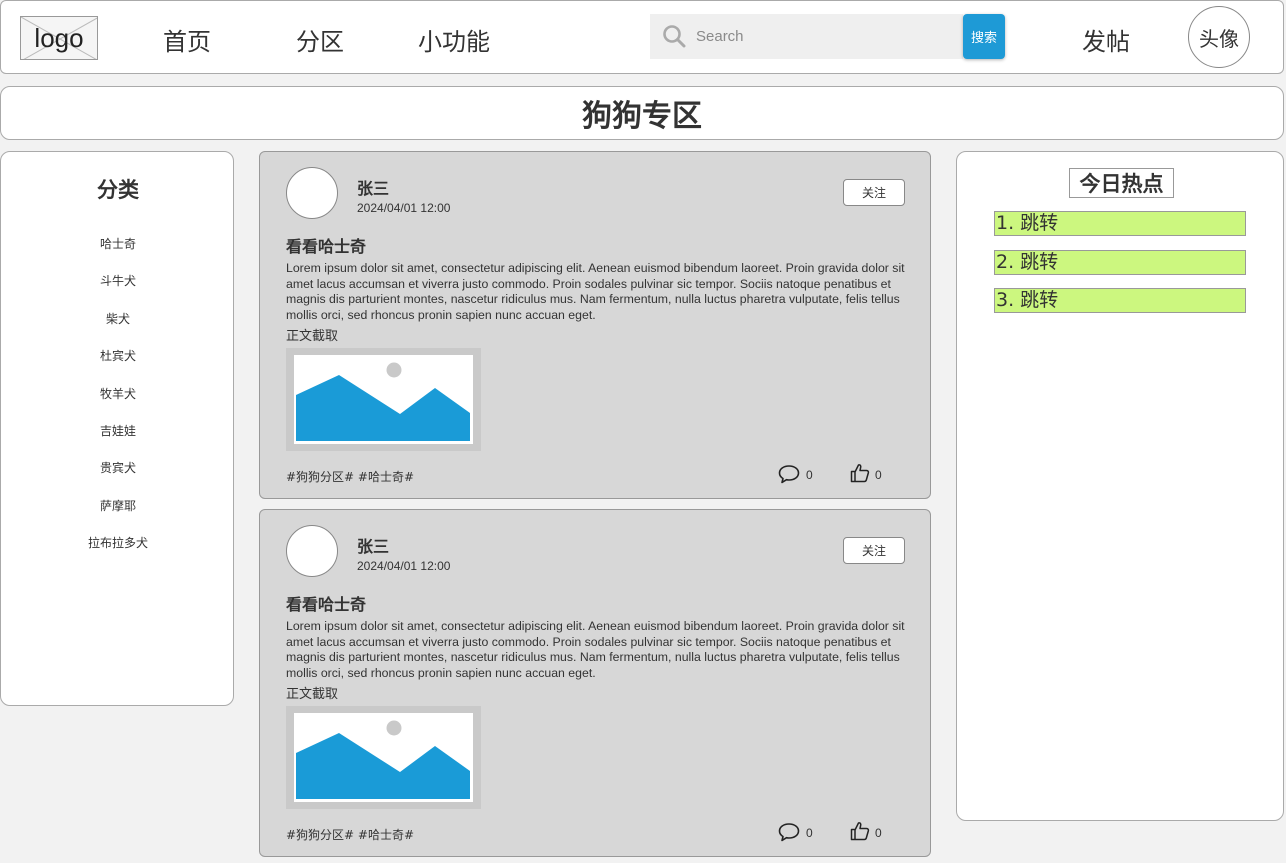  What do you see at coordinates (320, 39) in the screenshot?
I see `nav-zones: 分区` at bounding box center [320, 39].